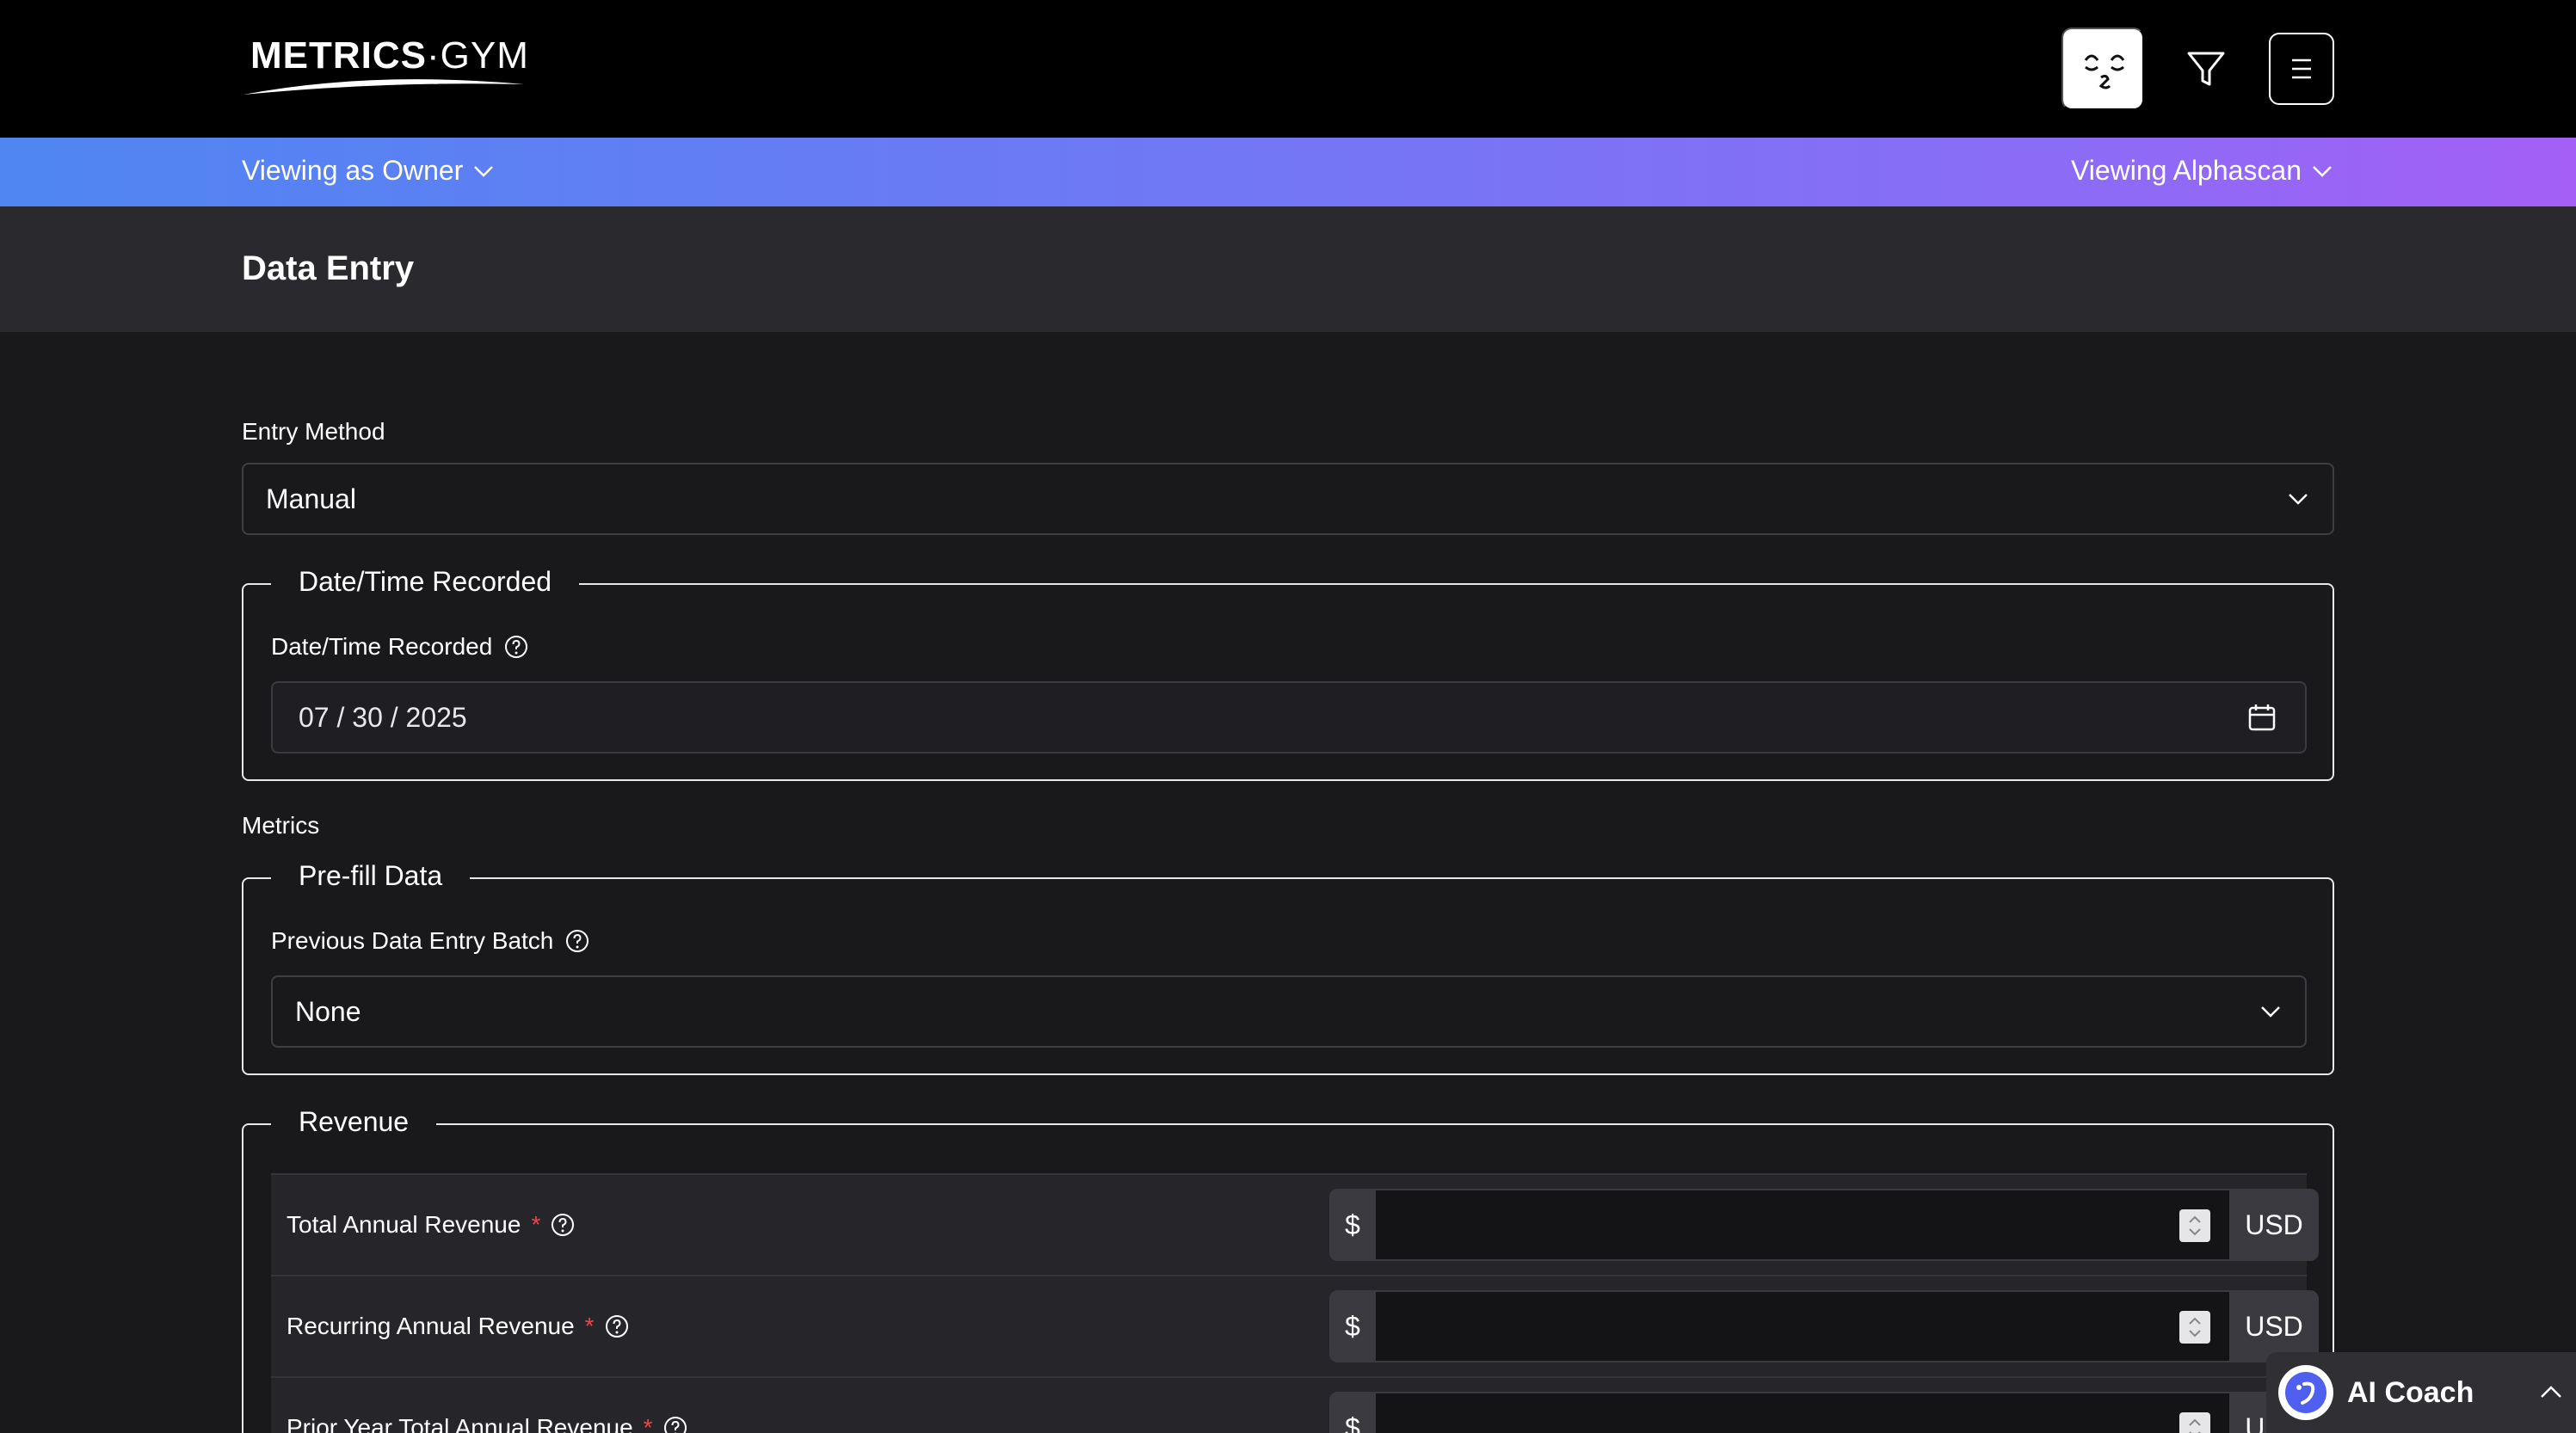 The height and width of the screenshot is (1433, 2576). I want to click on entry-method-select: Manual, so click(1288, 499).